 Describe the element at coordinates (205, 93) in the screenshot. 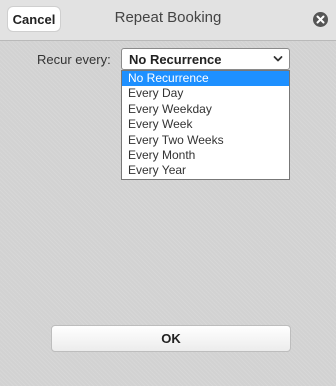

I see `option-every-day: Every Day` at that location.